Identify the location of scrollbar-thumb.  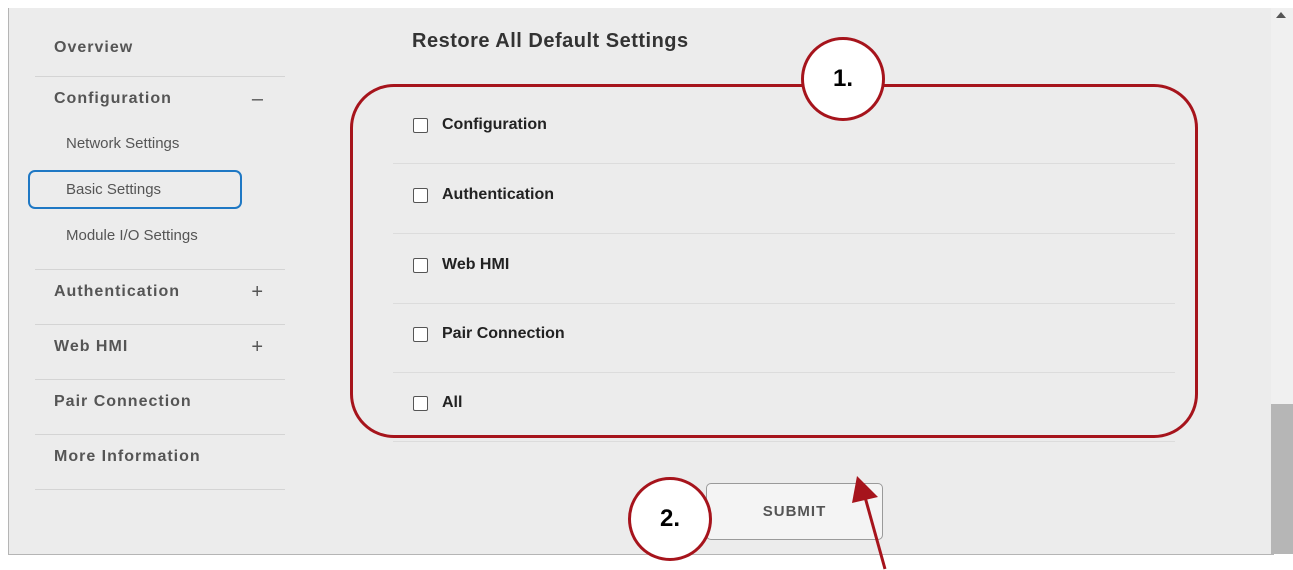
(1282, 479).